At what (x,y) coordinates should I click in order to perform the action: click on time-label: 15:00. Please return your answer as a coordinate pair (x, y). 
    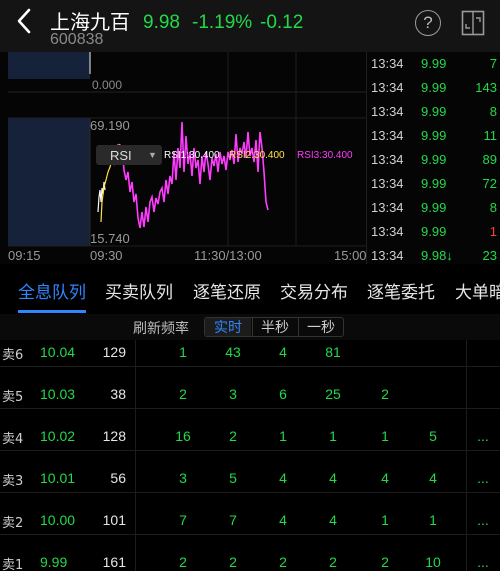
    Looking at the image, I should click on (350, 255).